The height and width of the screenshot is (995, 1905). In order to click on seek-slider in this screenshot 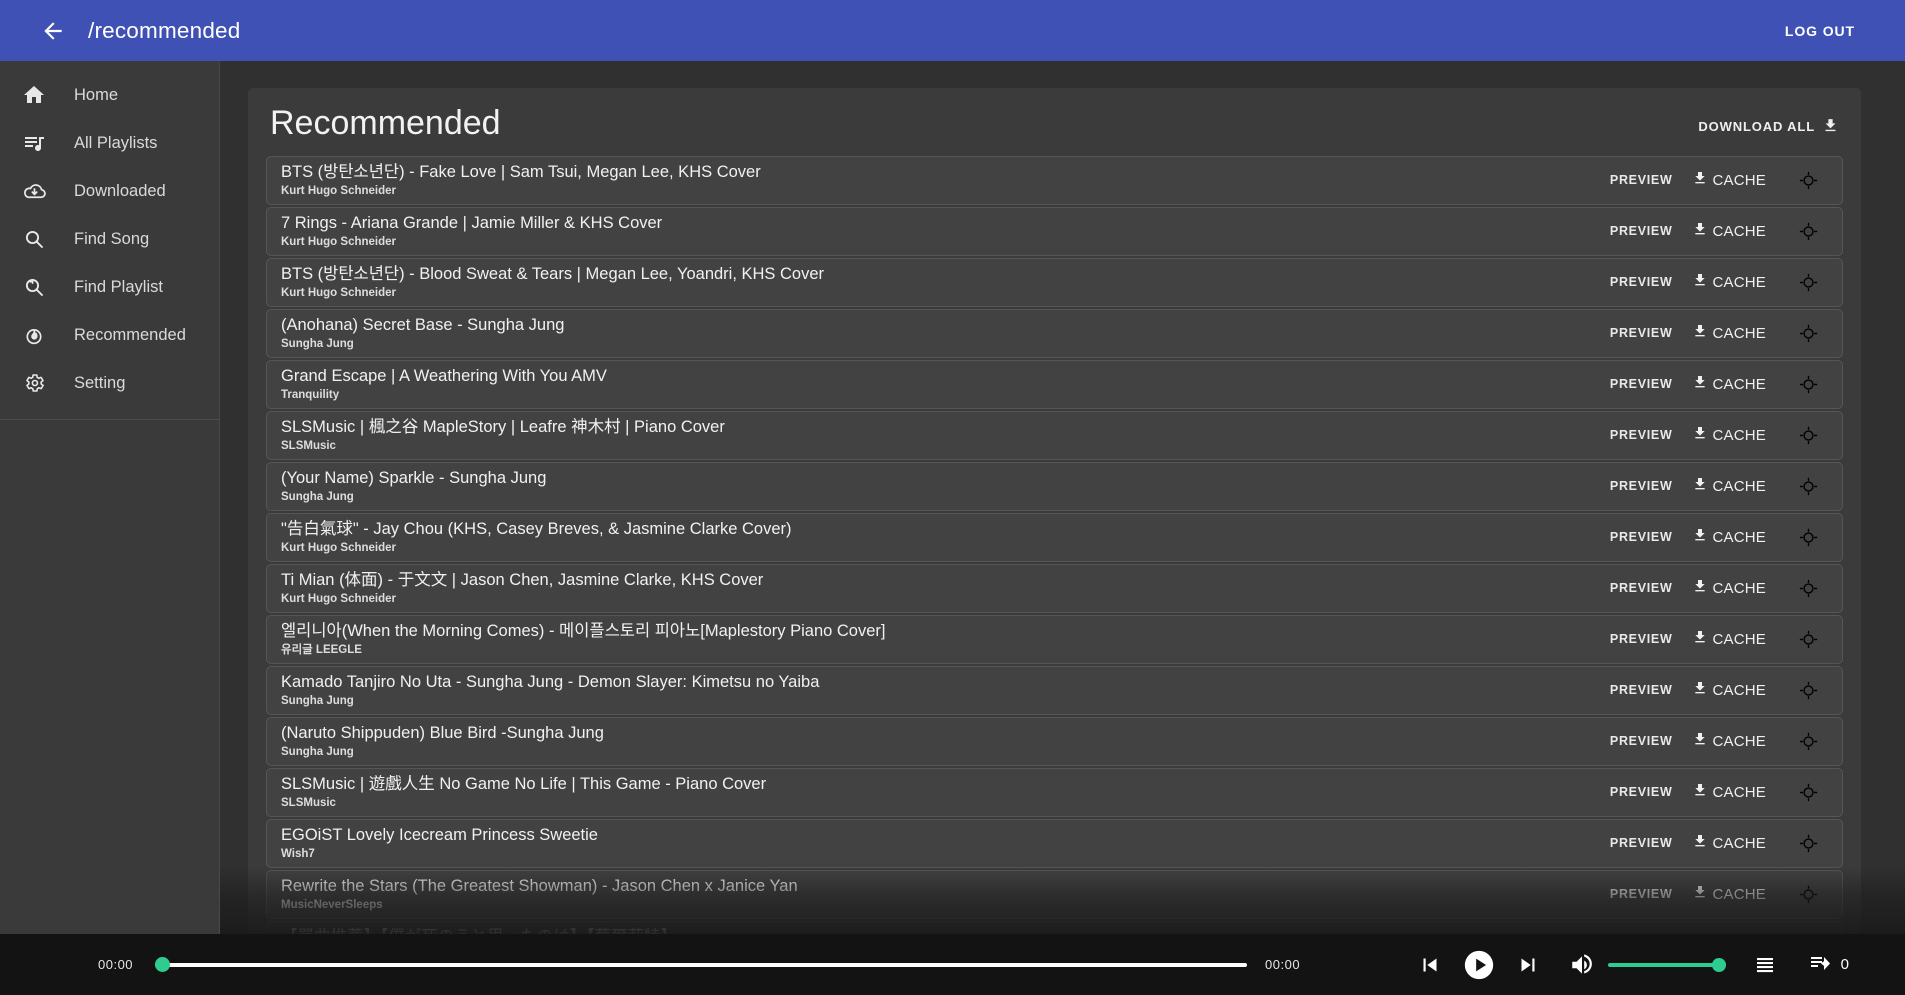, I will do `click(701, 965)`.